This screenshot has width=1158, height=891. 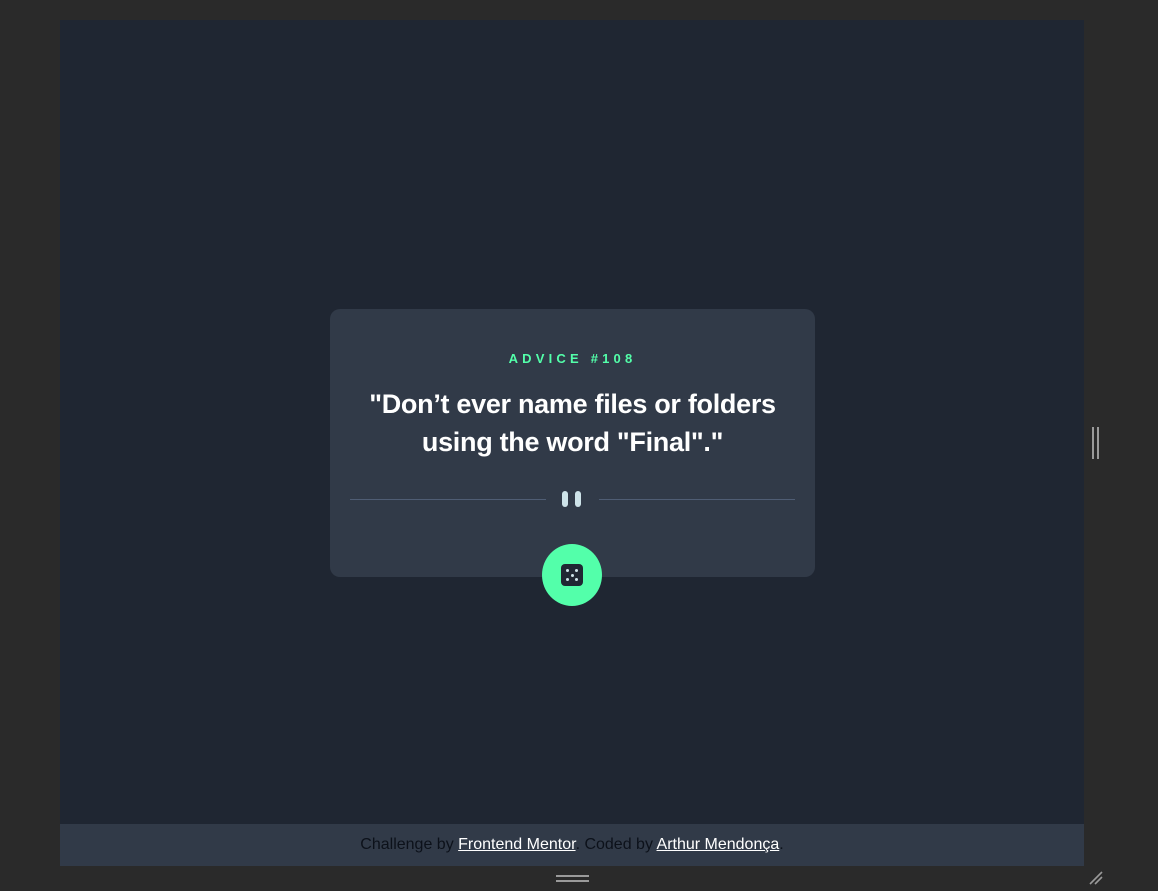 What do you see at coordinates (781, 844) in the screenshot?
I see `footer-suffix: .` at bounding box center [781, 844].